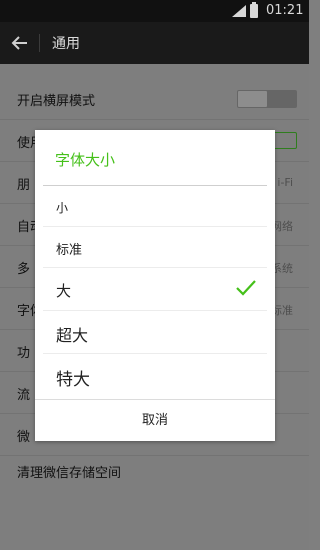  Describe the element at coordinates (239, 11) in the screenshot. I see `signal-icon` at that location.